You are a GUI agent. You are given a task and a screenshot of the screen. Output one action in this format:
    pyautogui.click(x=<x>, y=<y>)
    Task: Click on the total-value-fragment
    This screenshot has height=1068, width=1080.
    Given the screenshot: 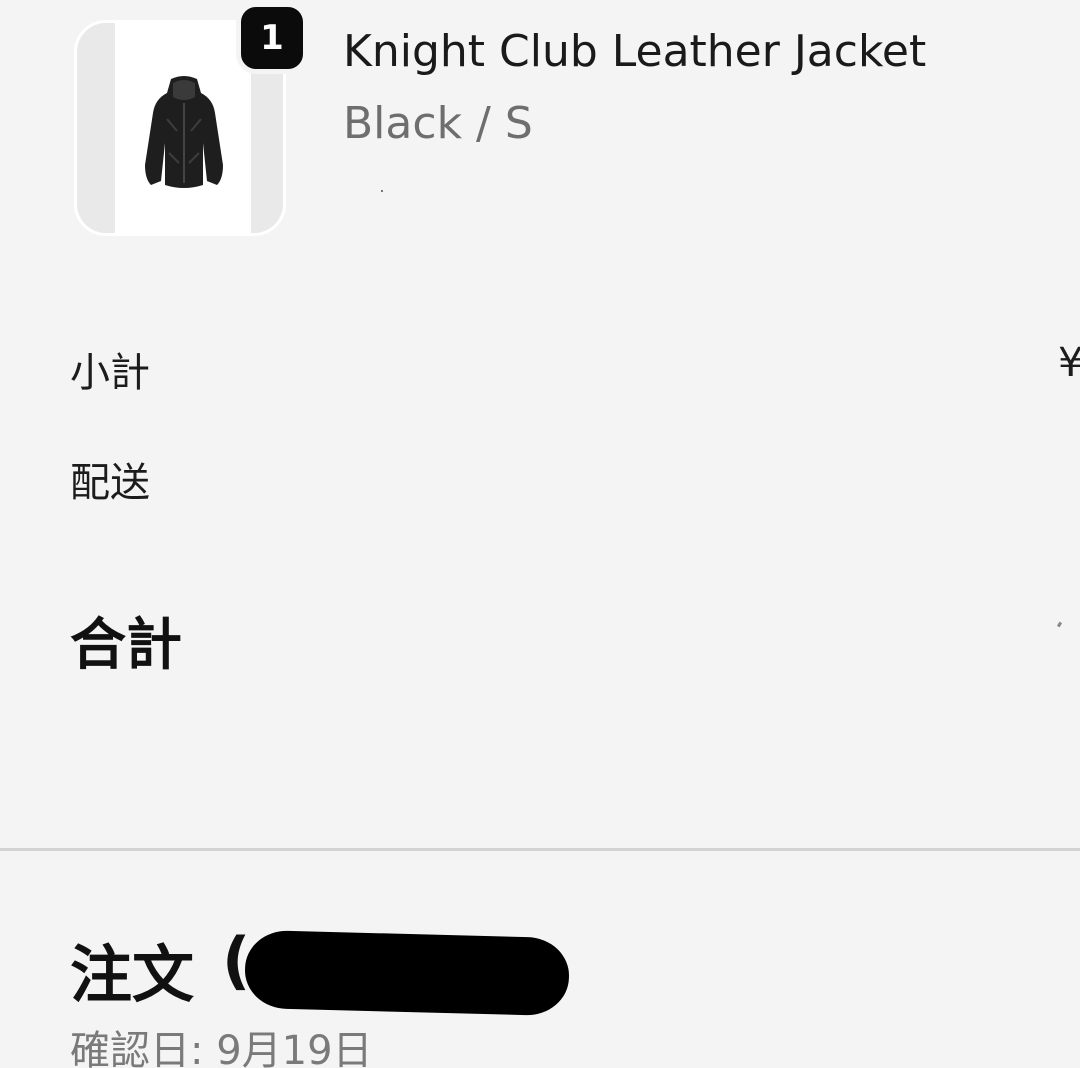 What is the action you would take?
    pyautogui.click(x=1059, y=624)
    